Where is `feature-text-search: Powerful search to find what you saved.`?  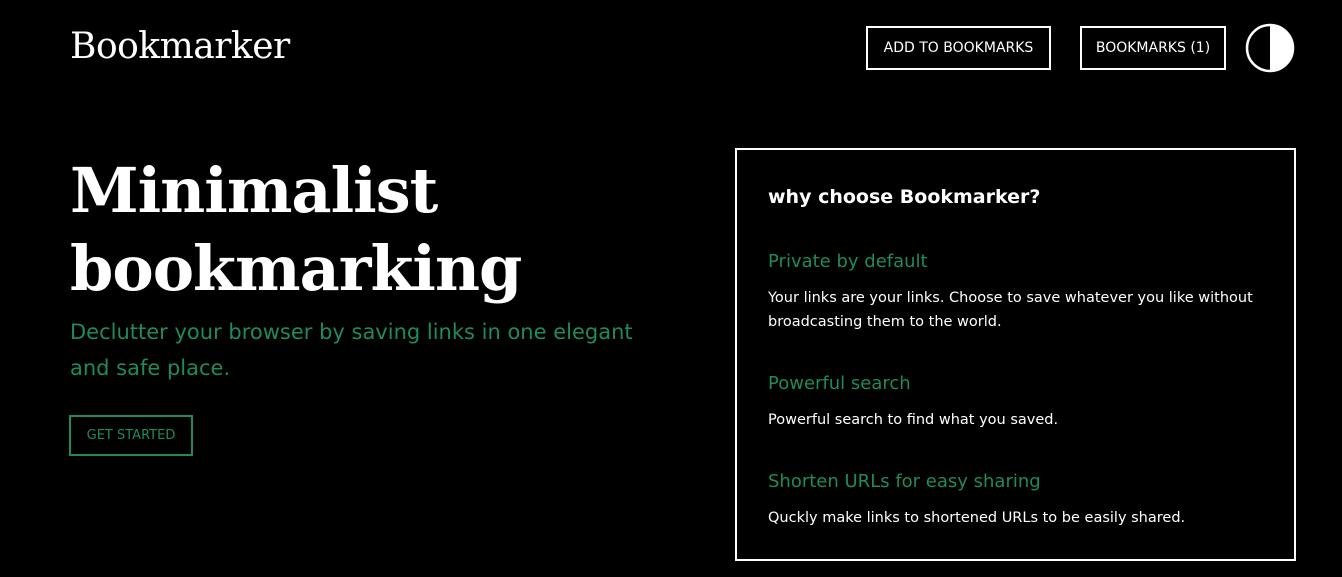 feature-text-search: Powerful search to find what you saved. is located at coordinates (913, 420).